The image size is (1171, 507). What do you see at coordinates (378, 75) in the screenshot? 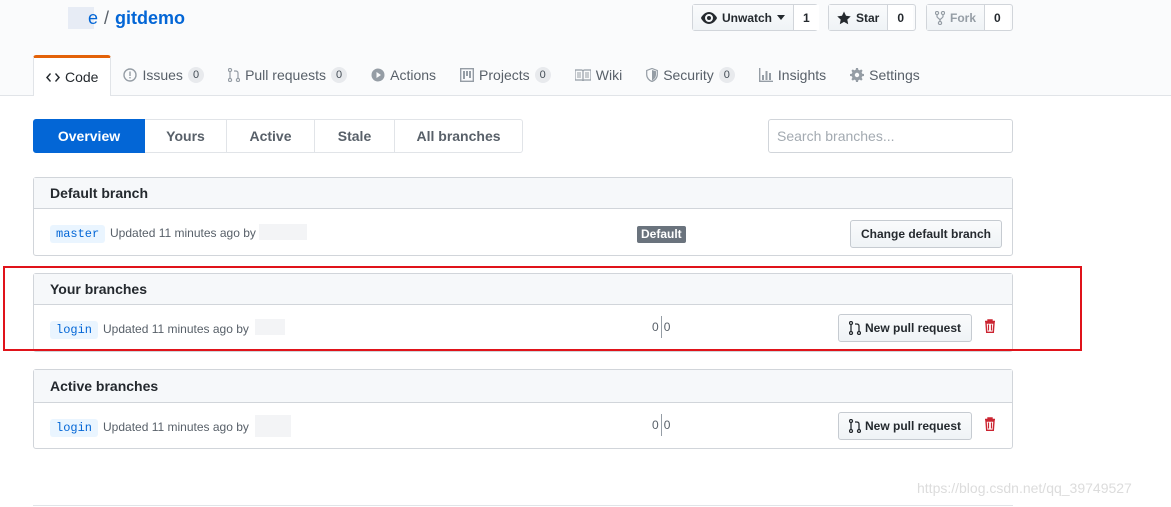
I see `play-icon` at bounding box center [378, 75].